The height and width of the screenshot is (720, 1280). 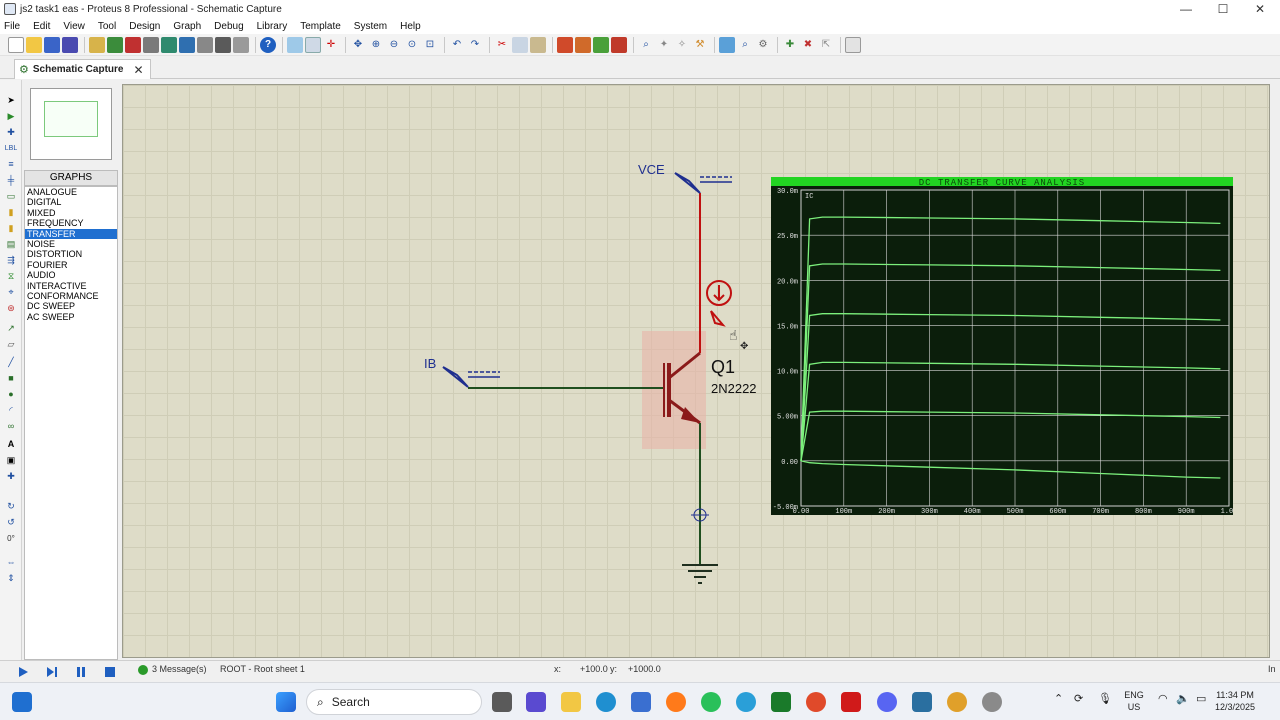 I want to click on menu-template: Template, so click(x=320, y=26).